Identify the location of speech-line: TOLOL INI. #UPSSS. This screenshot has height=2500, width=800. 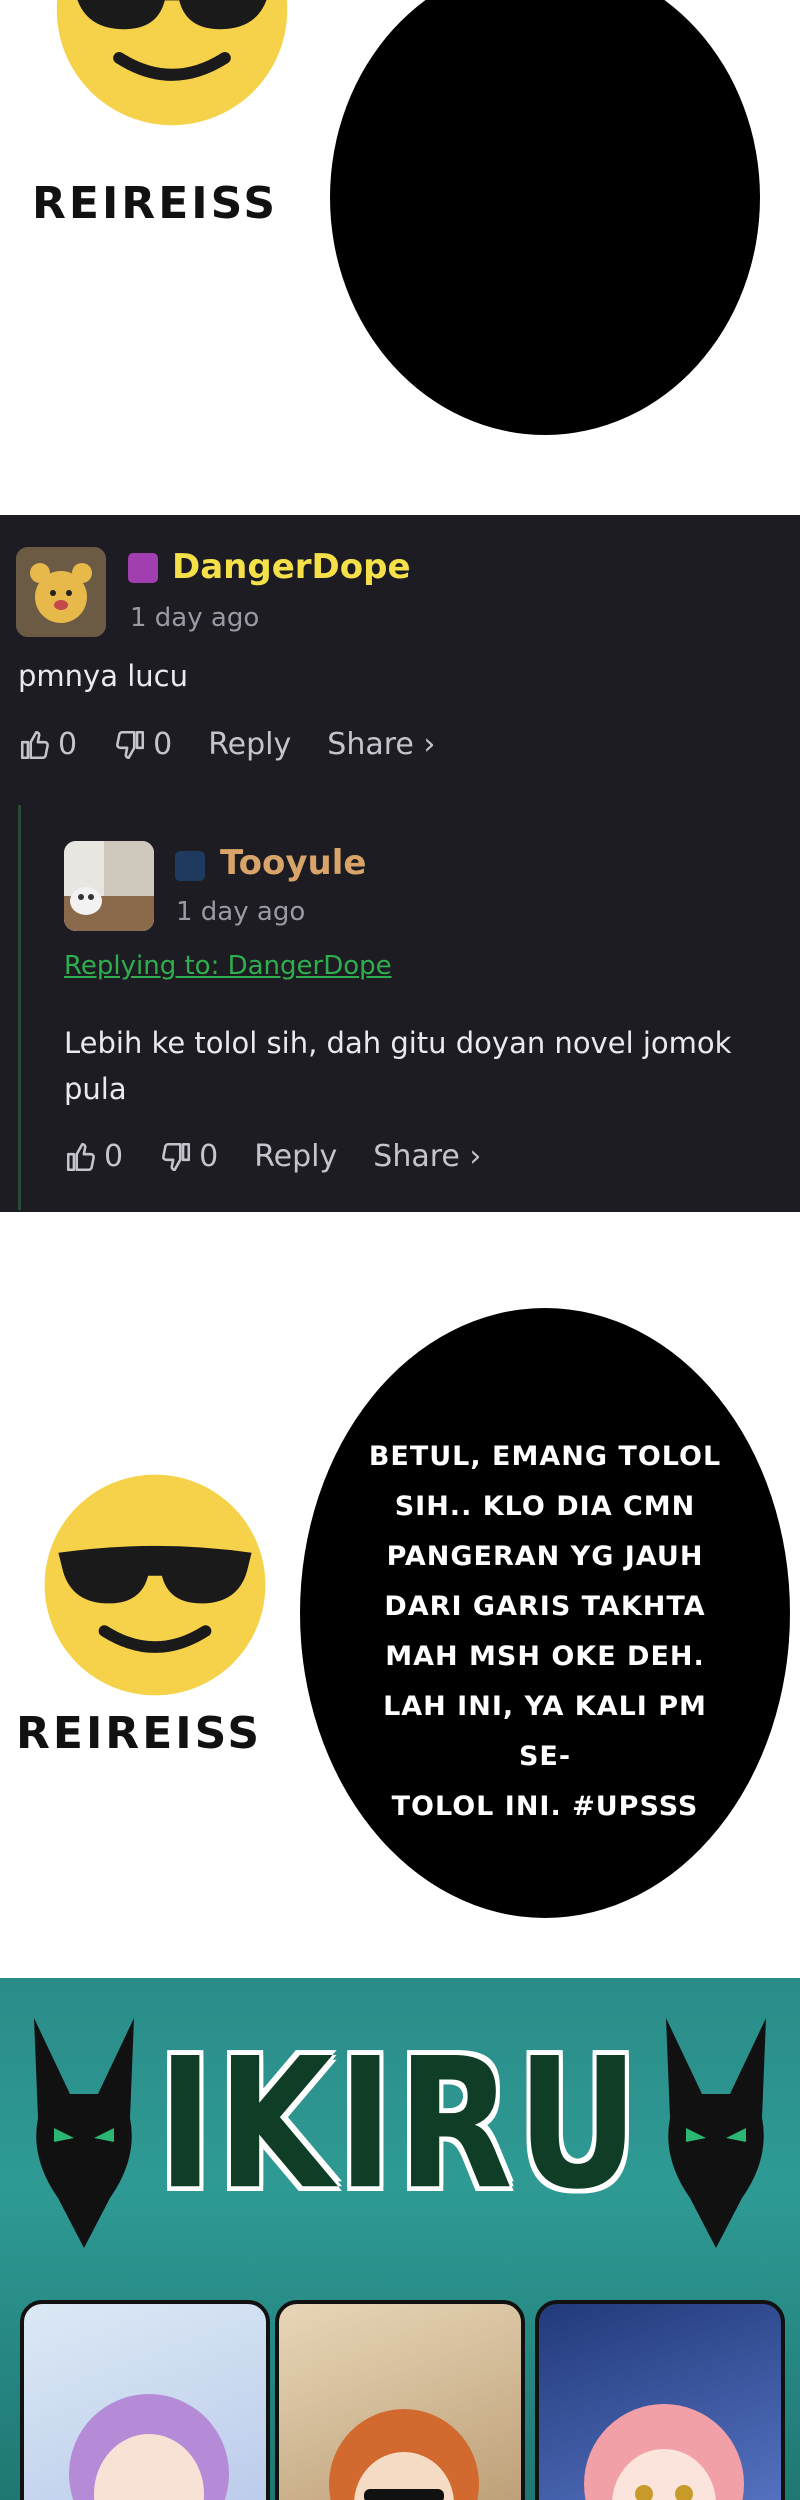
(545, 1806).